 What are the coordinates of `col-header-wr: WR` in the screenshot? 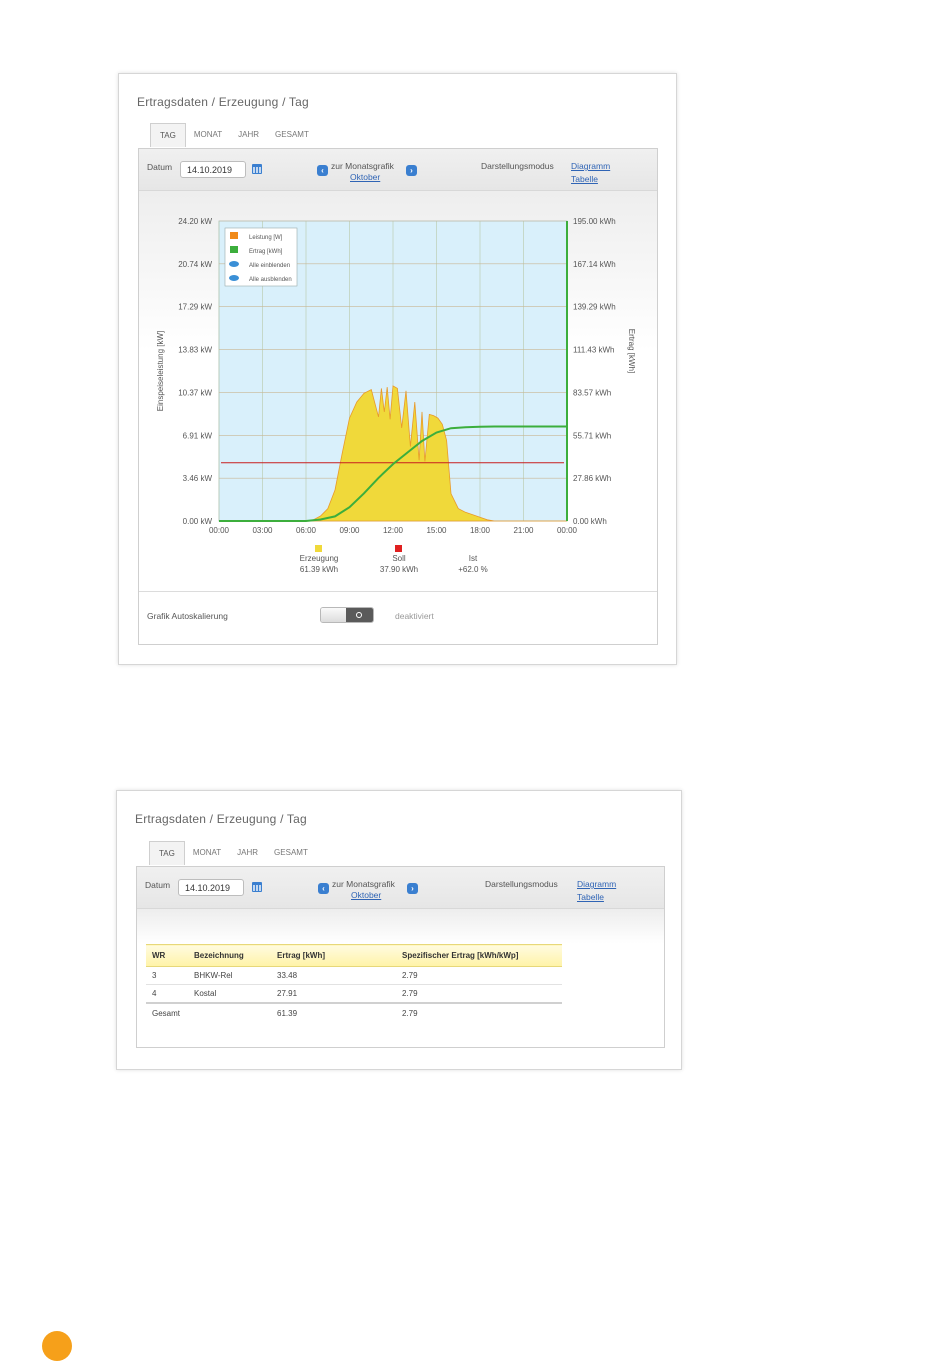 It's located at (167, 955).